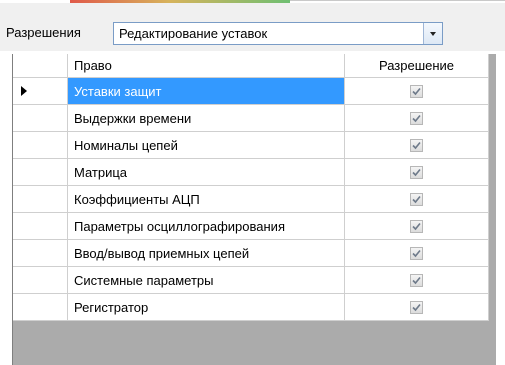  I want to click on table-row: Номиналы цепей, so click(251, 145).